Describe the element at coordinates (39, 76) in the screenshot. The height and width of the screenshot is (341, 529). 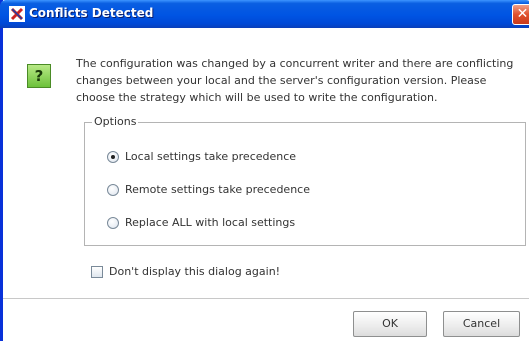
I see `help-icon: ?` at that location.